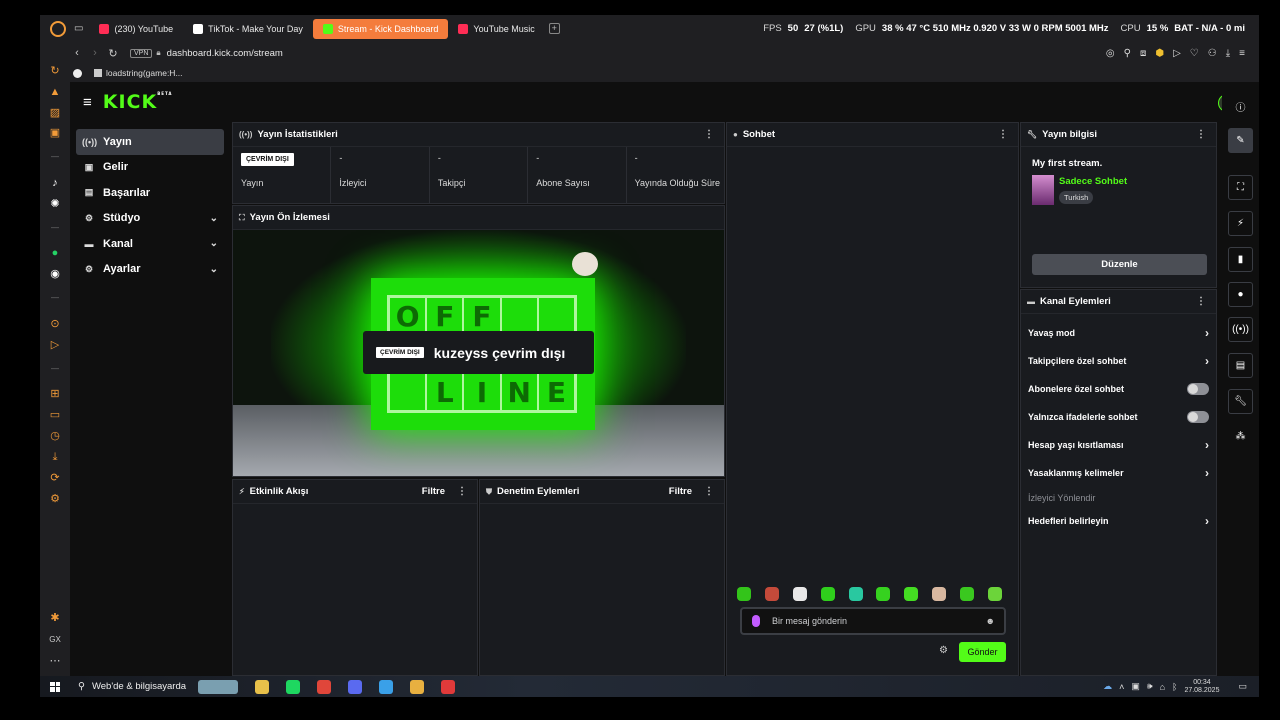 Image resolution: width=1280 pixels, height=720 pixels. I want to click on volume-icon: 🕪︎, so click(1150, 686).